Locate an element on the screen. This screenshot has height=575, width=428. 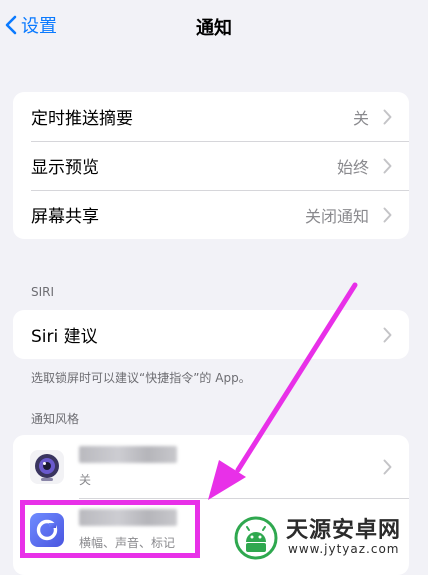
screen-sharing-row: 屏幕共享 关闭通知 is located at coordinates (211, 214).